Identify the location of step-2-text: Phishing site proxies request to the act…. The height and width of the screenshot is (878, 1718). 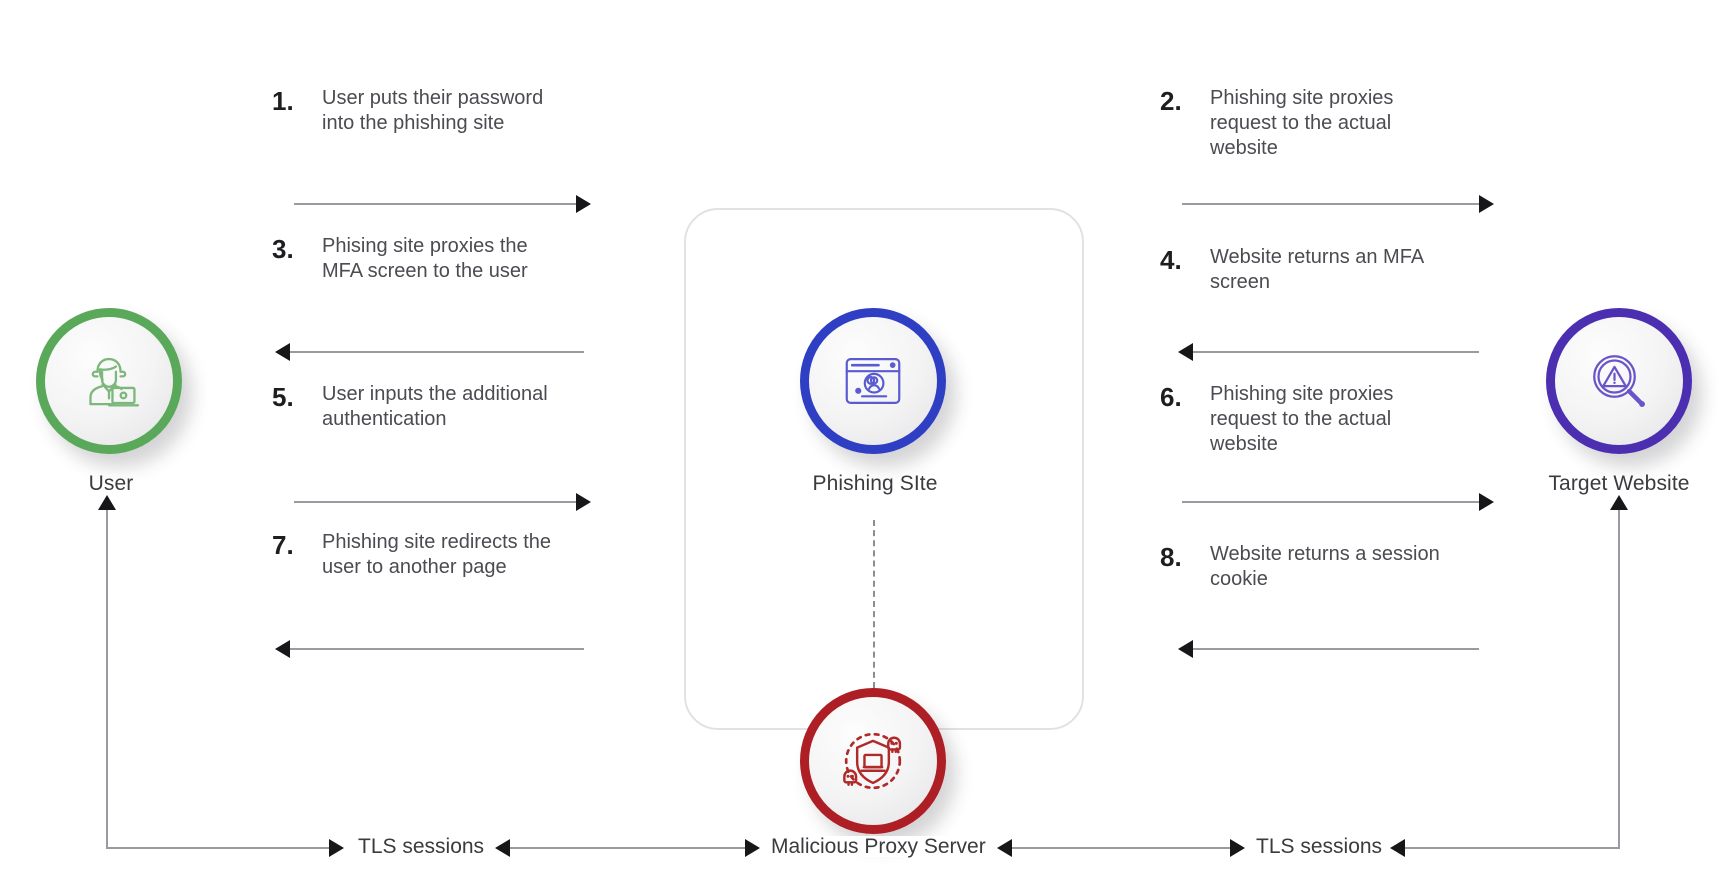
(1302, 123).